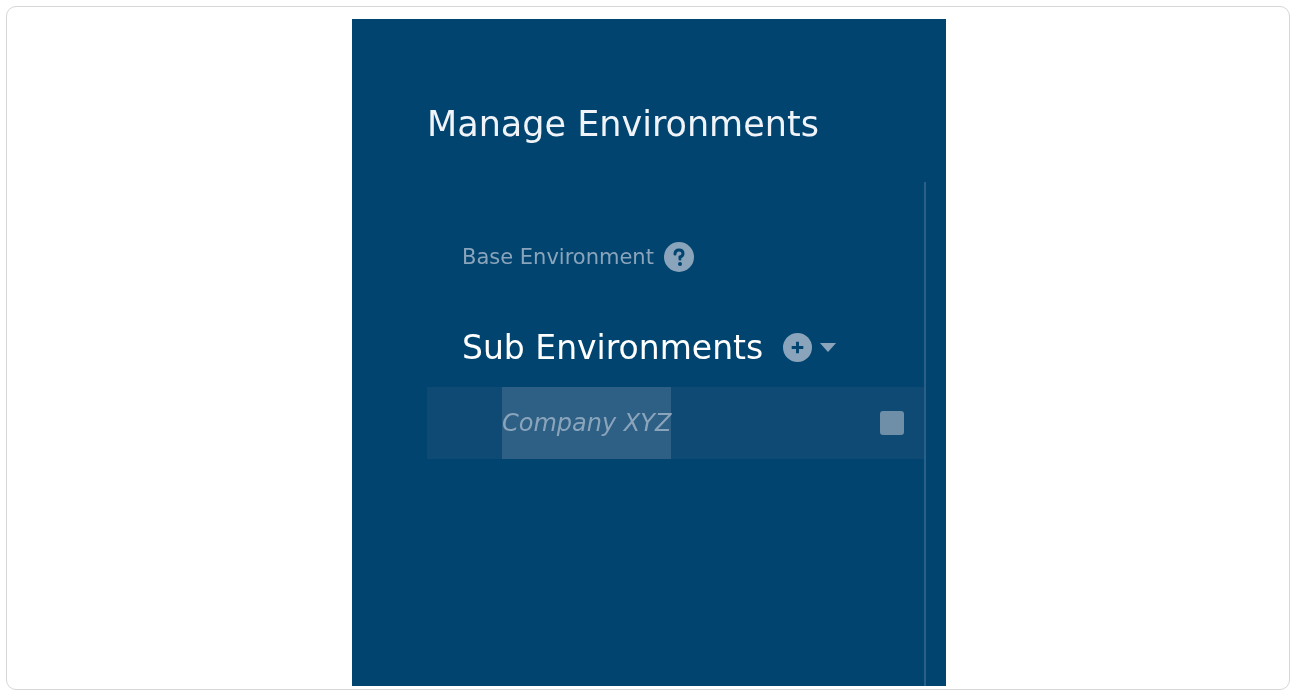 The image size is (1294, 694). Describe the element at coordinates (623, 124) in the screenshot. I see `dialog-title: Manage Environments` at that location.